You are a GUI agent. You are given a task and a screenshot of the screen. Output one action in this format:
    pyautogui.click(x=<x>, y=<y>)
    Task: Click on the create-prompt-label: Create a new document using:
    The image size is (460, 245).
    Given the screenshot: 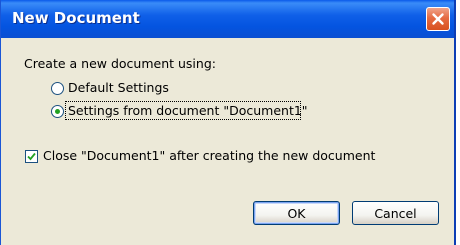 What is the action you would take?
    pyautogui.click(x=120, y=63)
    